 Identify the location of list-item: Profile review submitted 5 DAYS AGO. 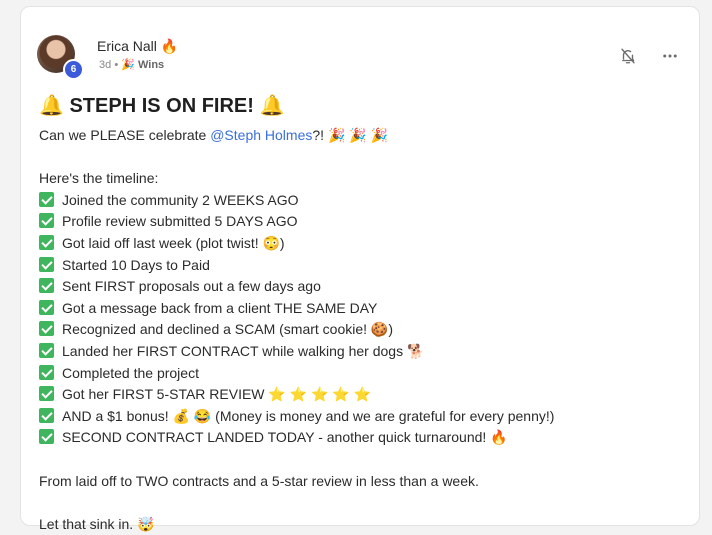
(359, 222).